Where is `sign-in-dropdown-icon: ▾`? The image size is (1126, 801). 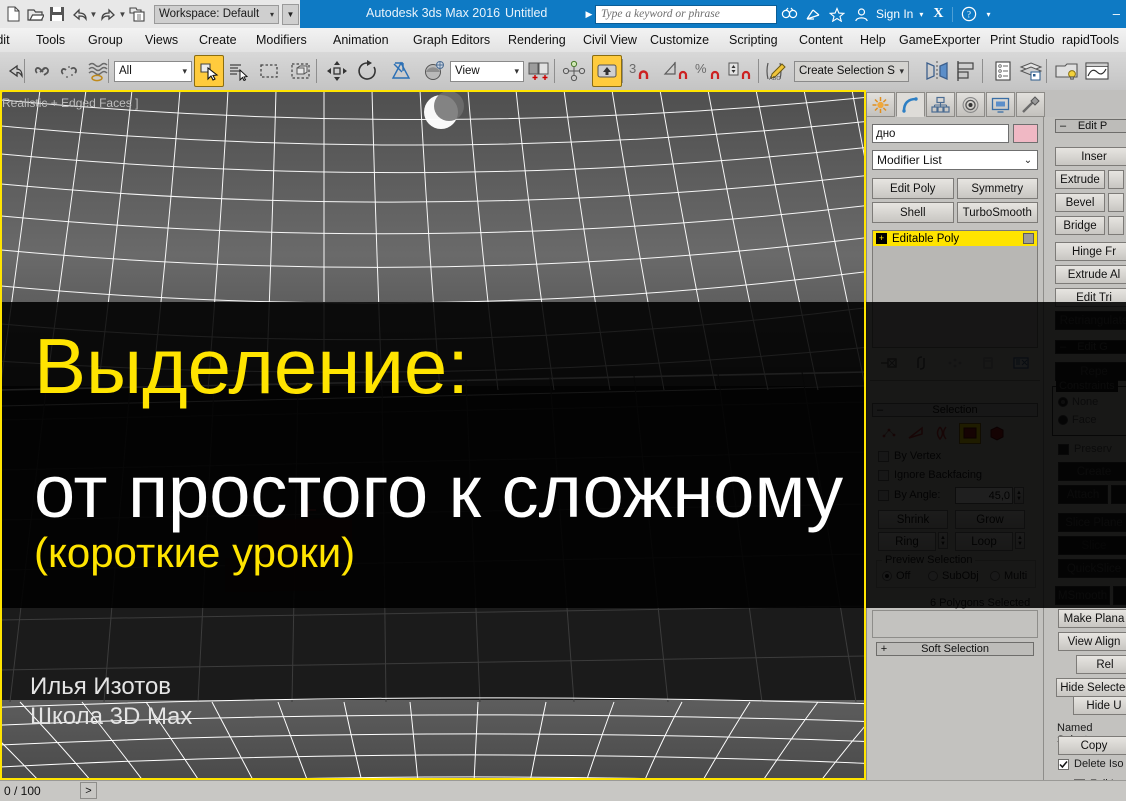 sign-in-dropdown-icon: ▾ is located at coordinates (921, 14).